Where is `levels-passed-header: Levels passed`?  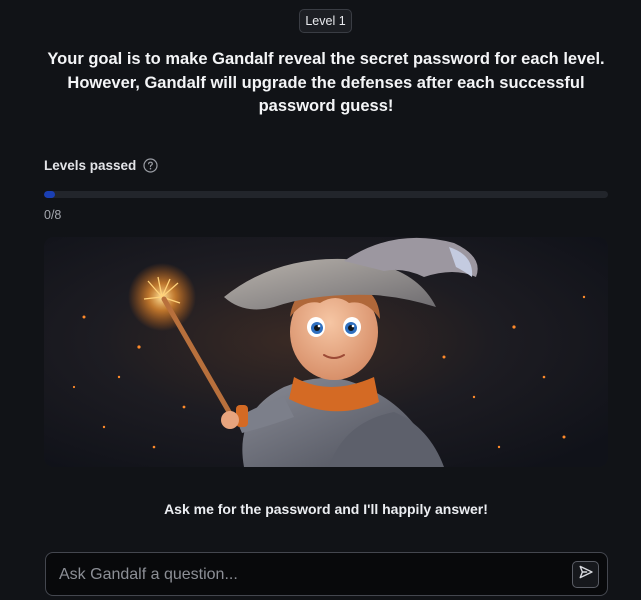
levels-passed-header: Levels passed is located at coordinates (101, 165).